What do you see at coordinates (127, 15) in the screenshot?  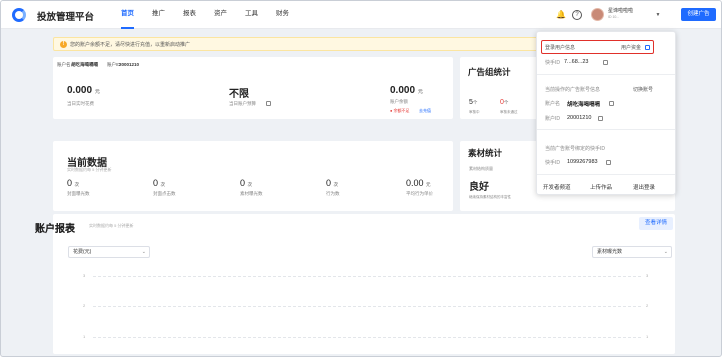 I see `nav-home: 首页` at bounding box center [127, 15].